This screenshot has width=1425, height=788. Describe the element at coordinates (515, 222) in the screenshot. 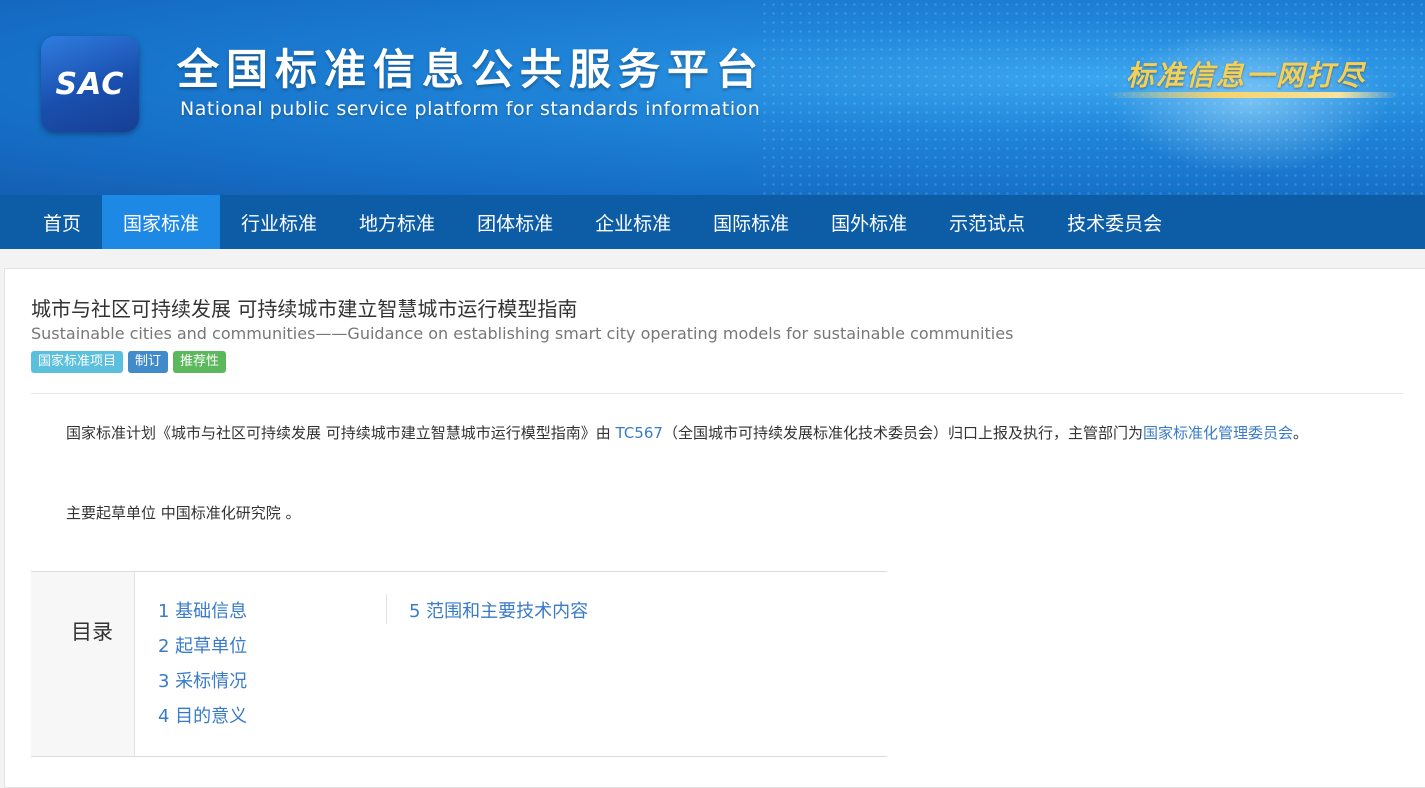

I see `nav-group-standards: 团体标准` at that location.